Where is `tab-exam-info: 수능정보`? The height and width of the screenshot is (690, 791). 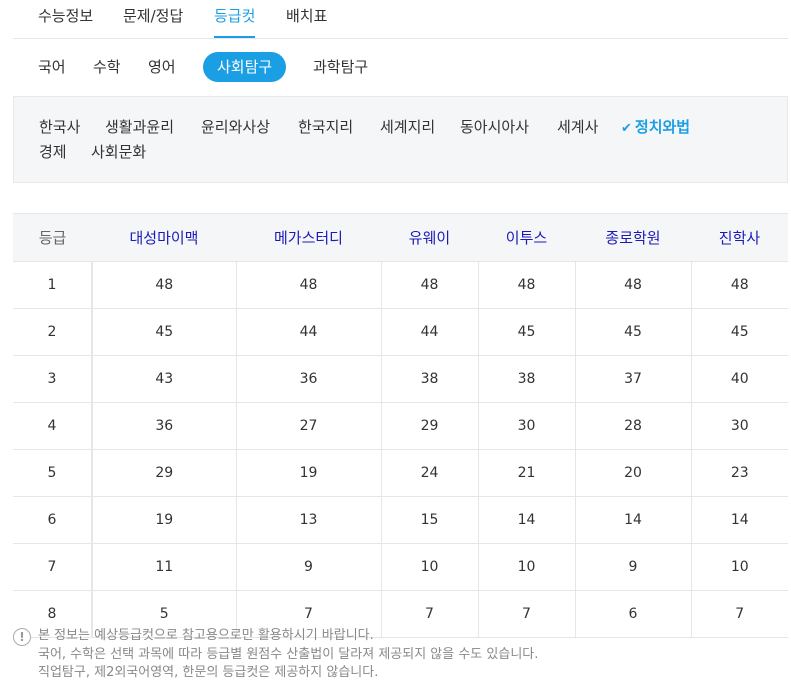
tab-exam-info: 수능정보 is located at coordinates (65, 18).